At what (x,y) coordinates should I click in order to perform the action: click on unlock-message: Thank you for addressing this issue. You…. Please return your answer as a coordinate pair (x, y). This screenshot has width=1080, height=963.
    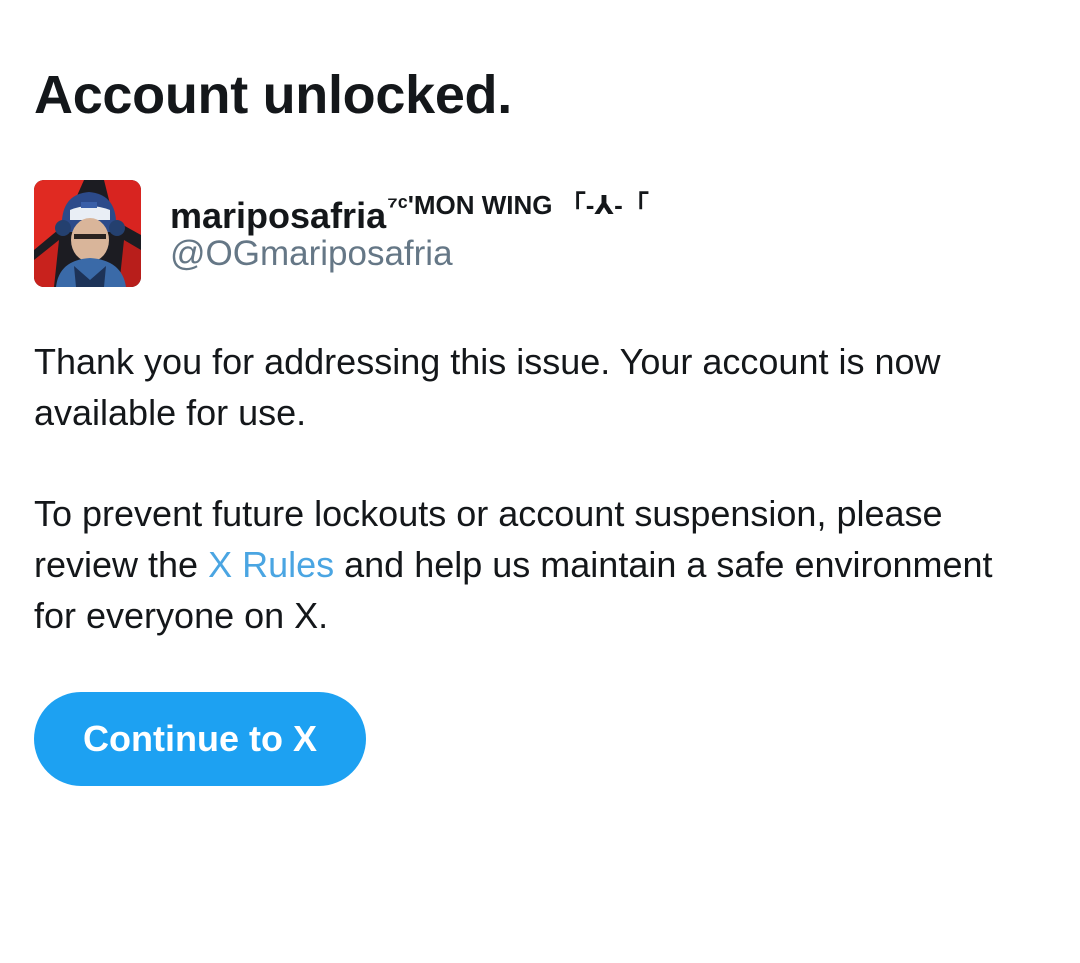
    Looking at the image, I should click on (487, 387).